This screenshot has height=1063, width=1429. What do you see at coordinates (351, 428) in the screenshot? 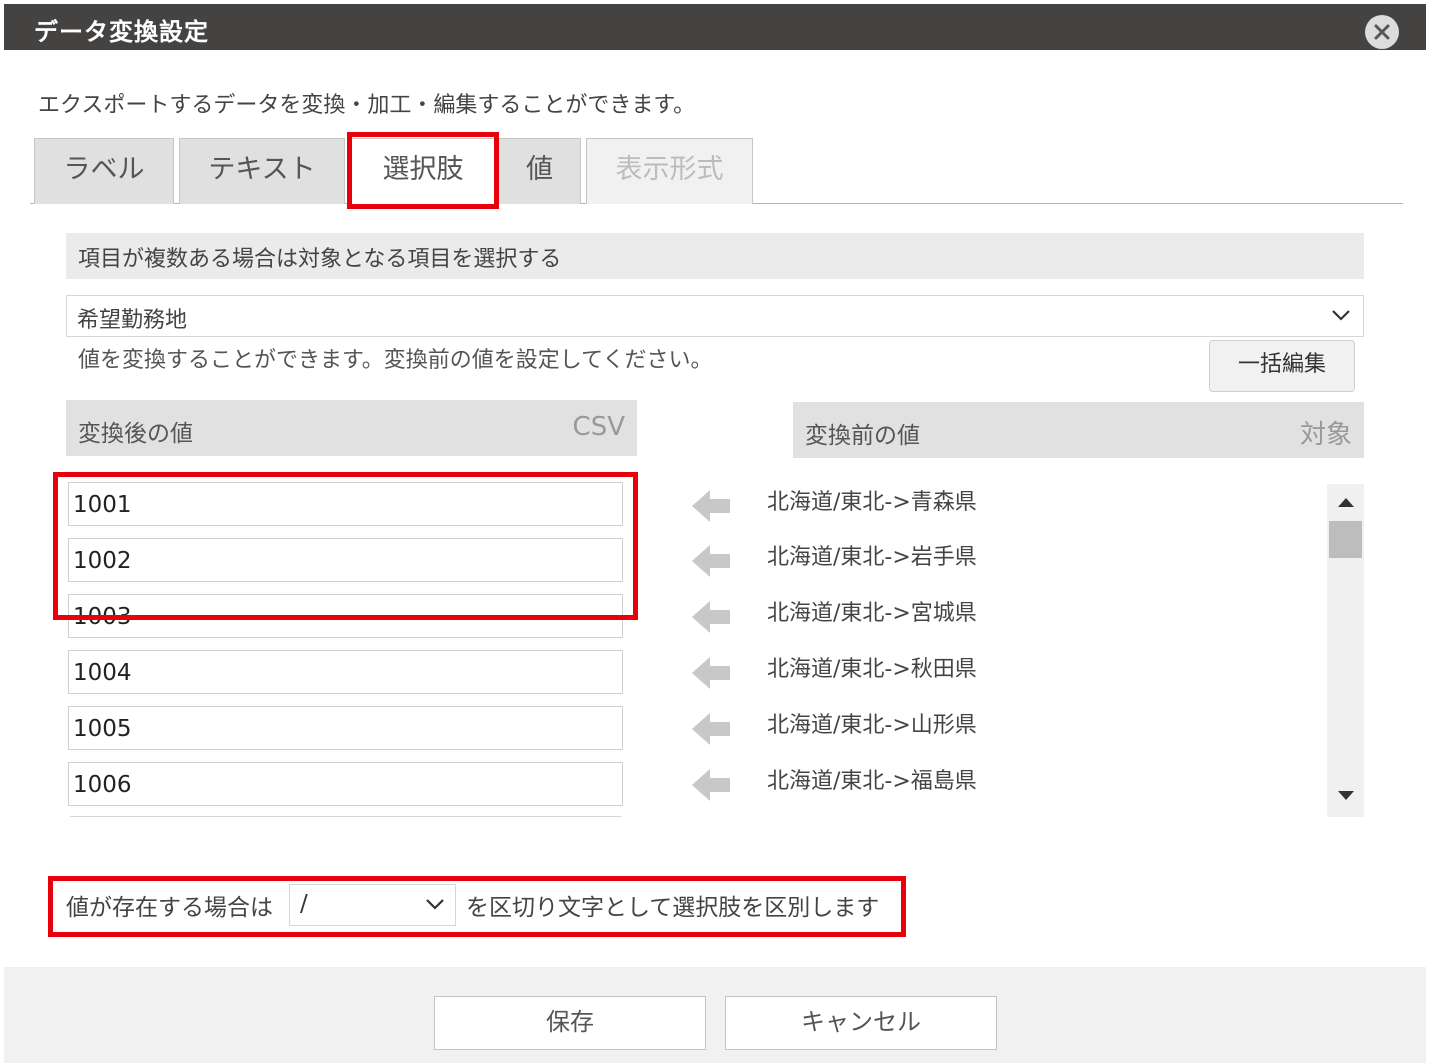
I see `after-value-header: 変換後の値 CSV` at bounding box center [351, 428].